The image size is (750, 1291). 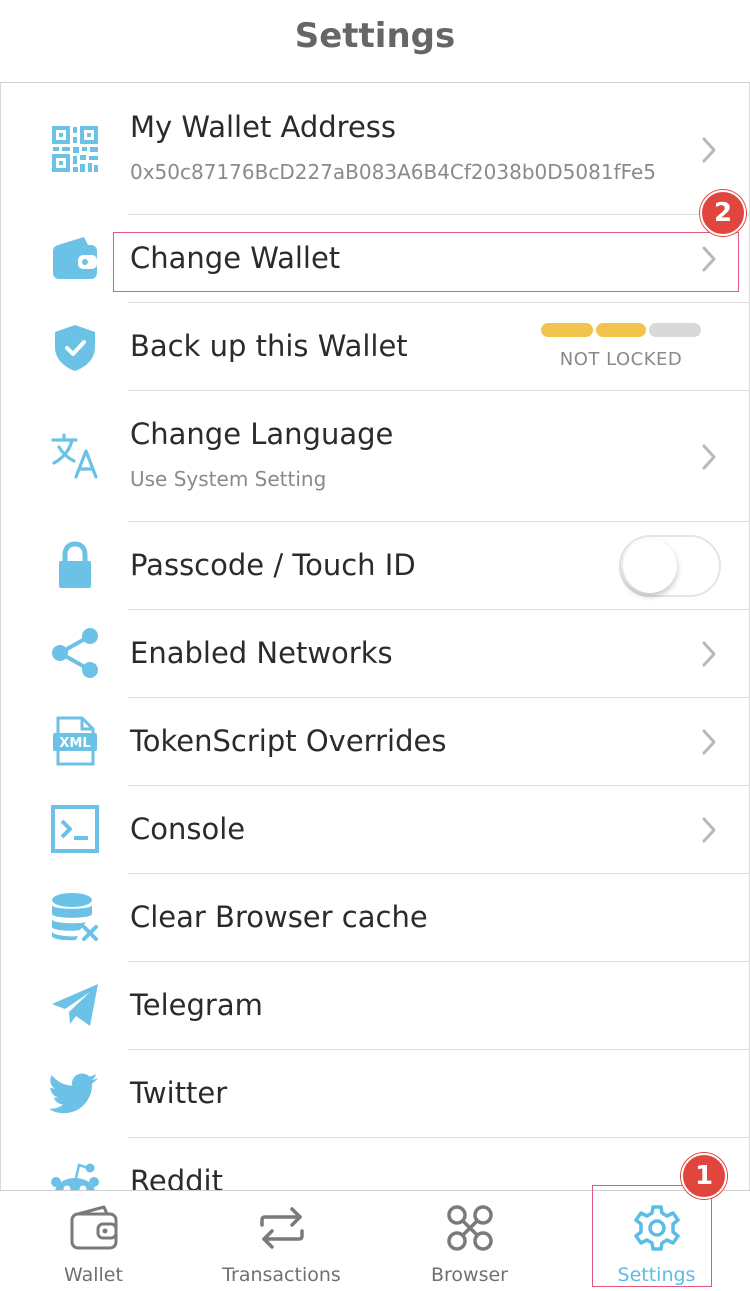 I want to click on tab-transactions-label: Transactions, so click(x=281, y=1275).